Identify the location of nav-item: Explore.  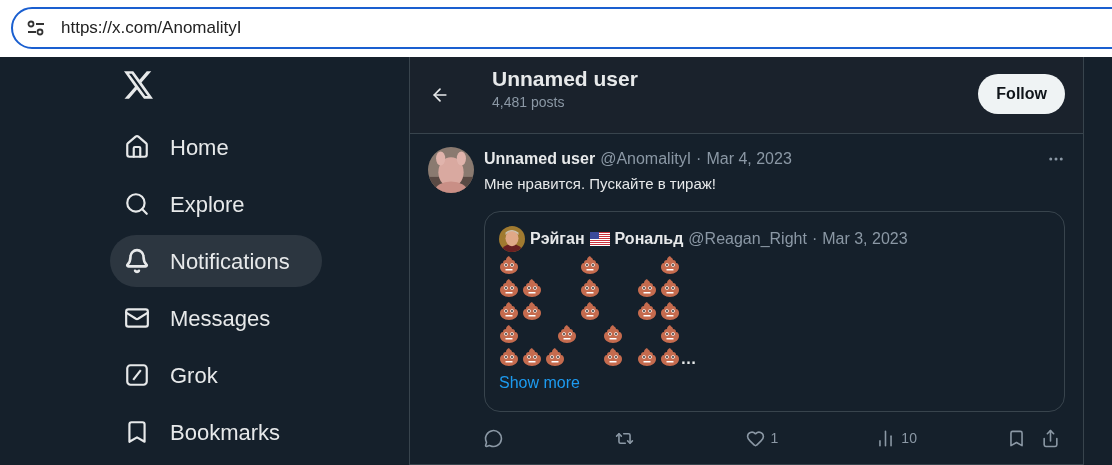
(193, 204).